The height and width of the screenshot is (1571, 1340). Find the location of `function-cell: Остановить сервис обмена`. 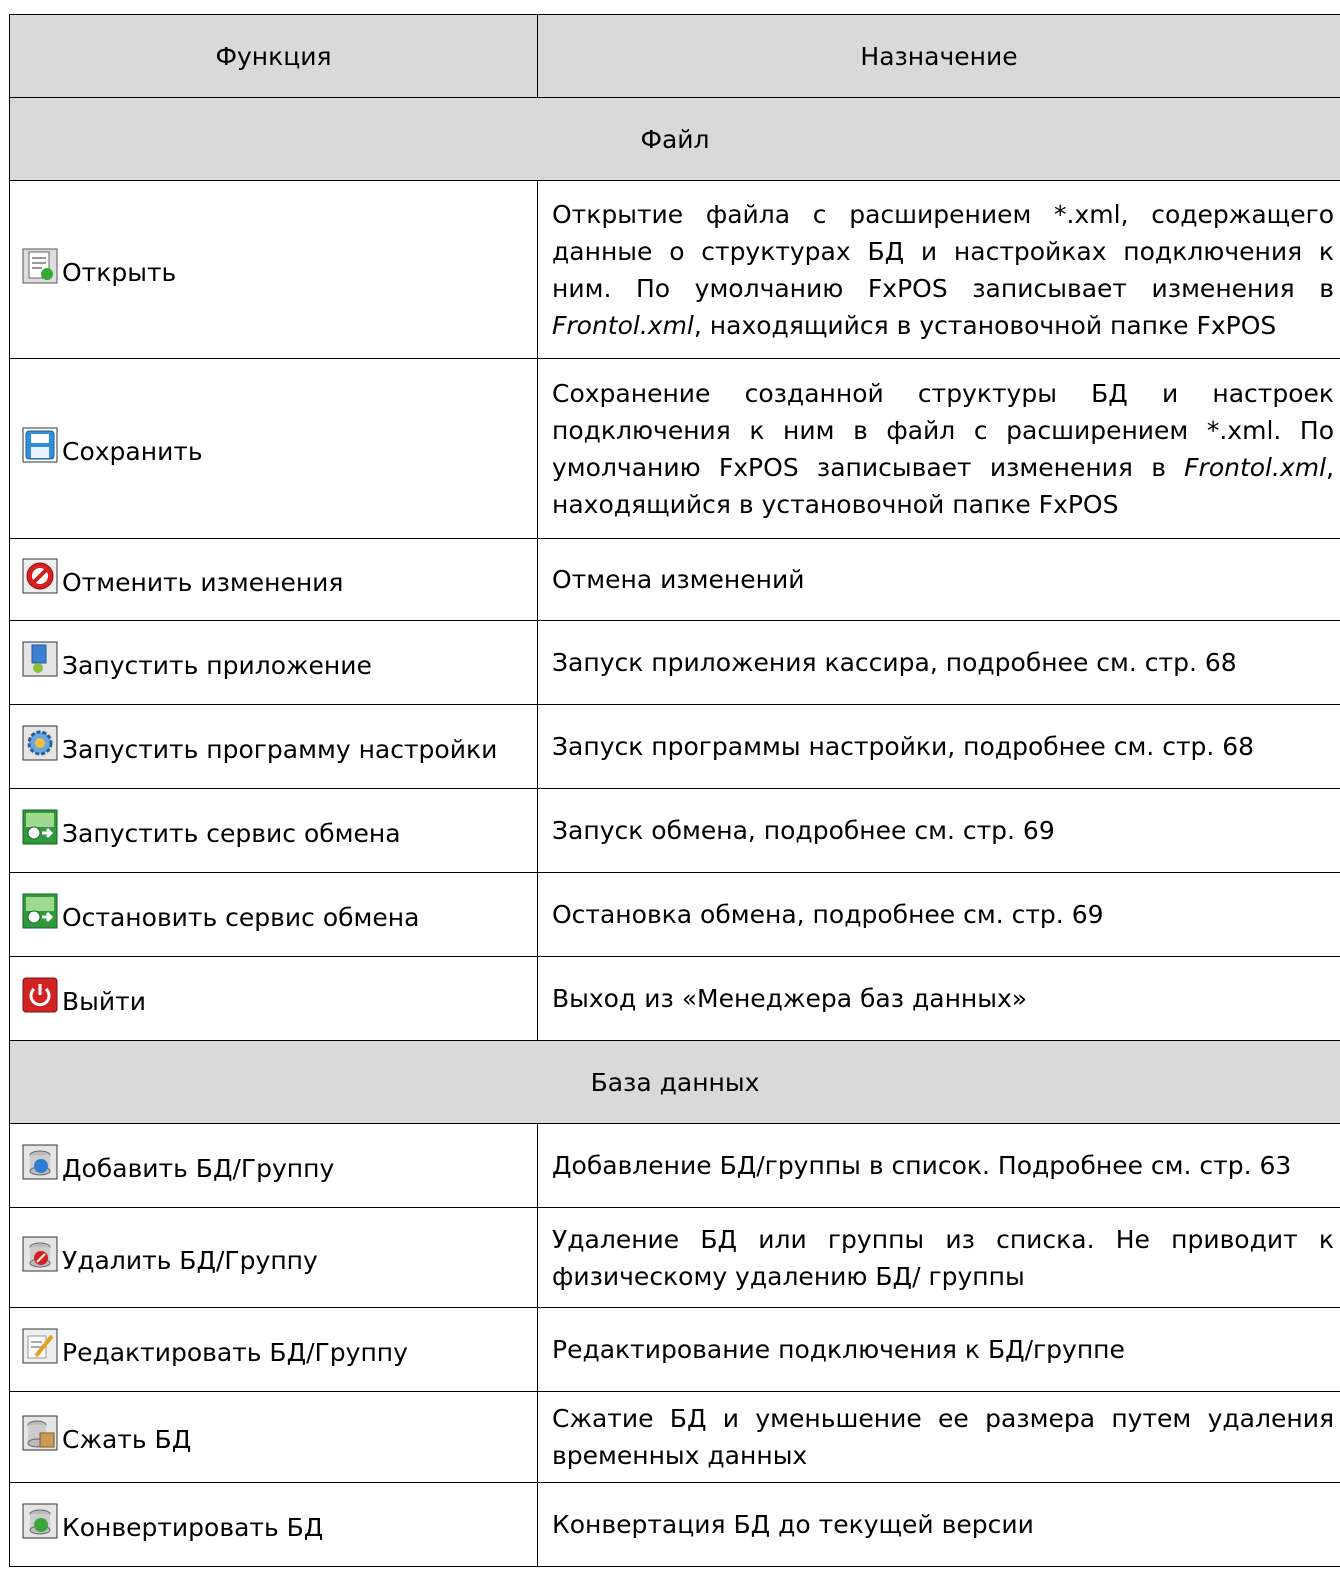

function-cell: Остановить сервис обмена is located at coordinates (273, 914).